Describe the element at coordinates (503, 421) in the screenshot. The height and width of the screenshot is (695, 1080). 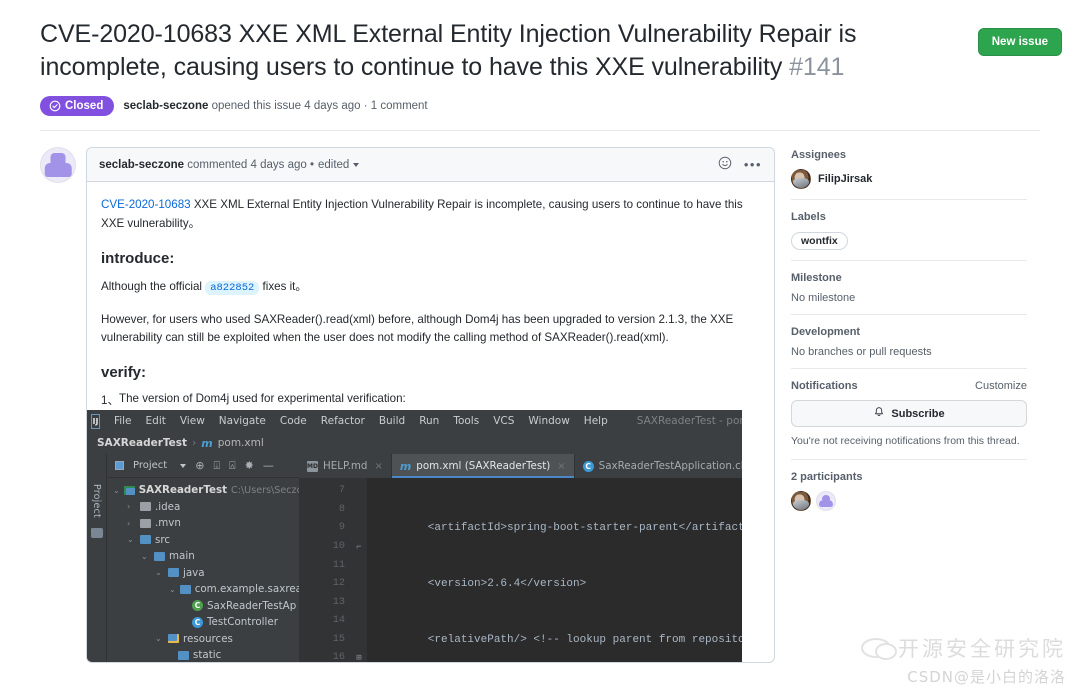
I see `ide-menu-vcs: VCS` at that location.